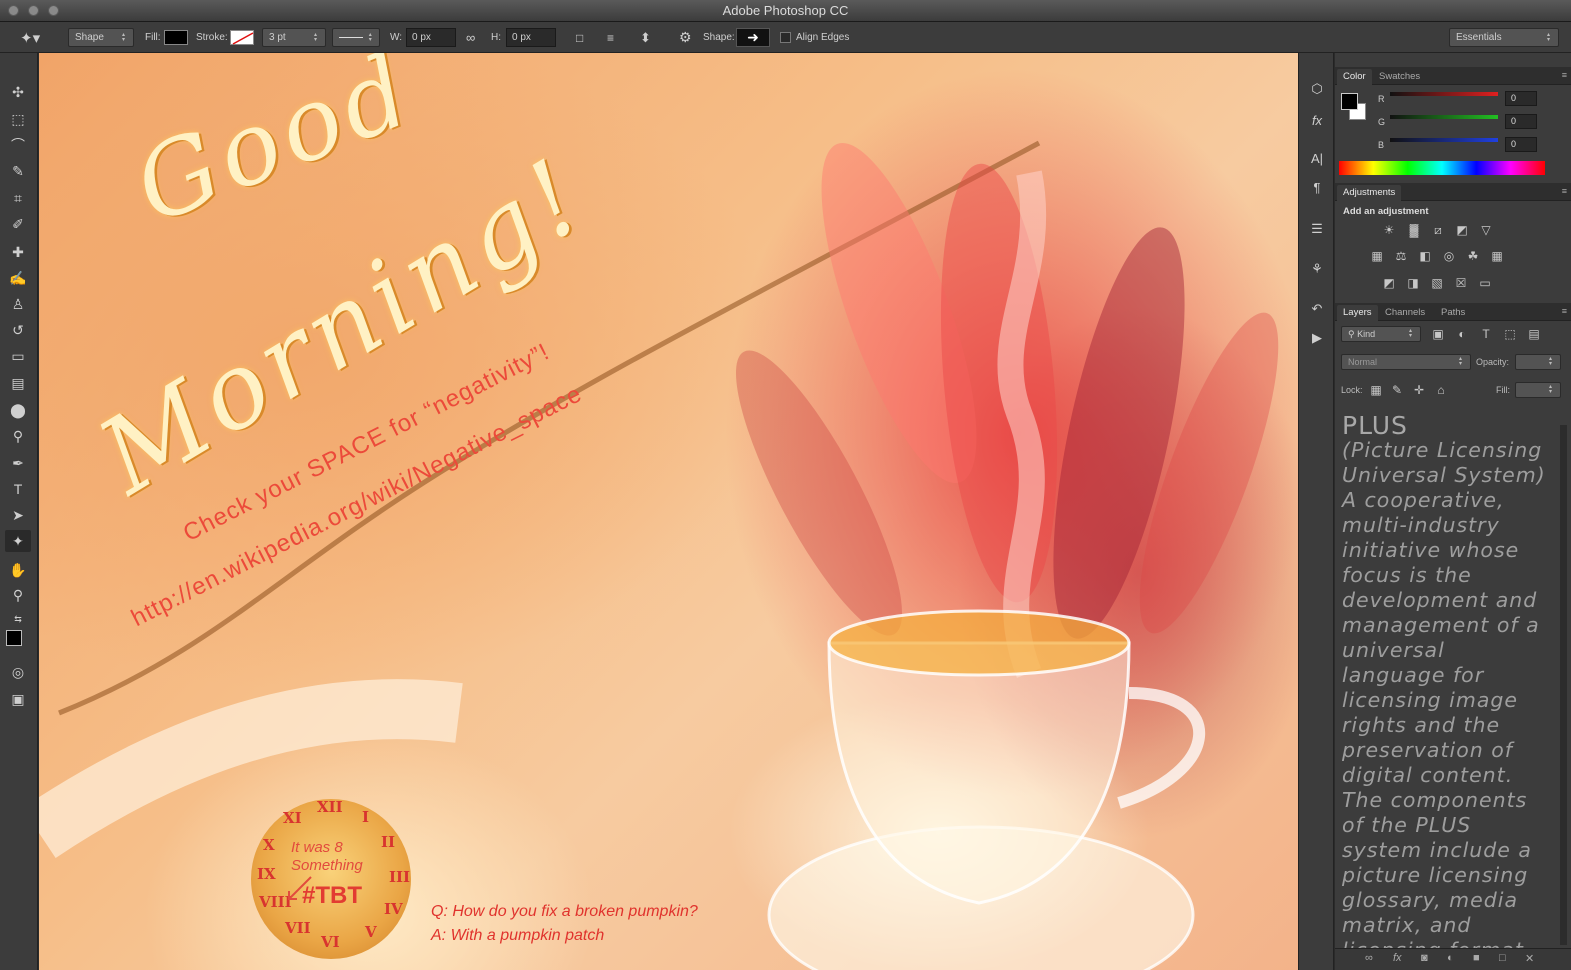 This screenshot has height=970, width=1571. What do you see at coordinates (18, 672) in the screenshot?
I see `quick-mask-icon: ◎` at bounding box center [18, 672].